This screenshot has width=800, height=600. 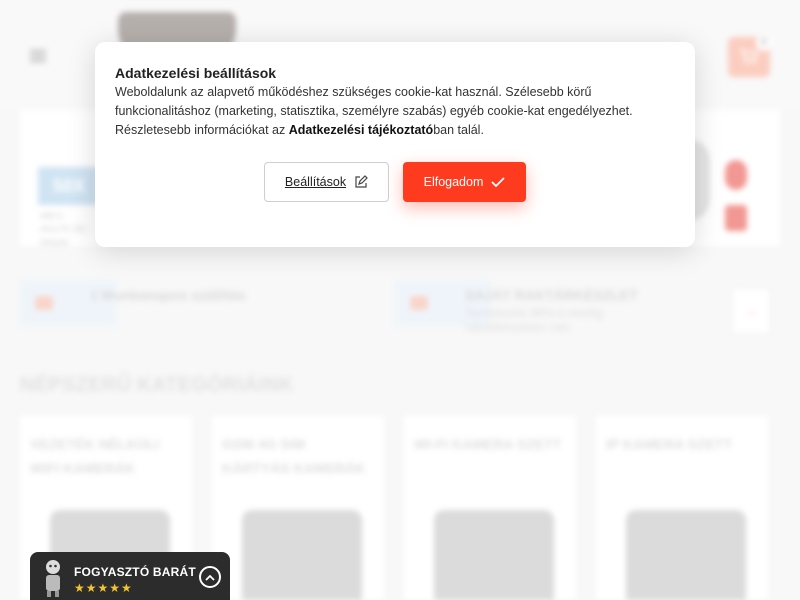 I want to click on edit-icon, so click(x=361, y=181).